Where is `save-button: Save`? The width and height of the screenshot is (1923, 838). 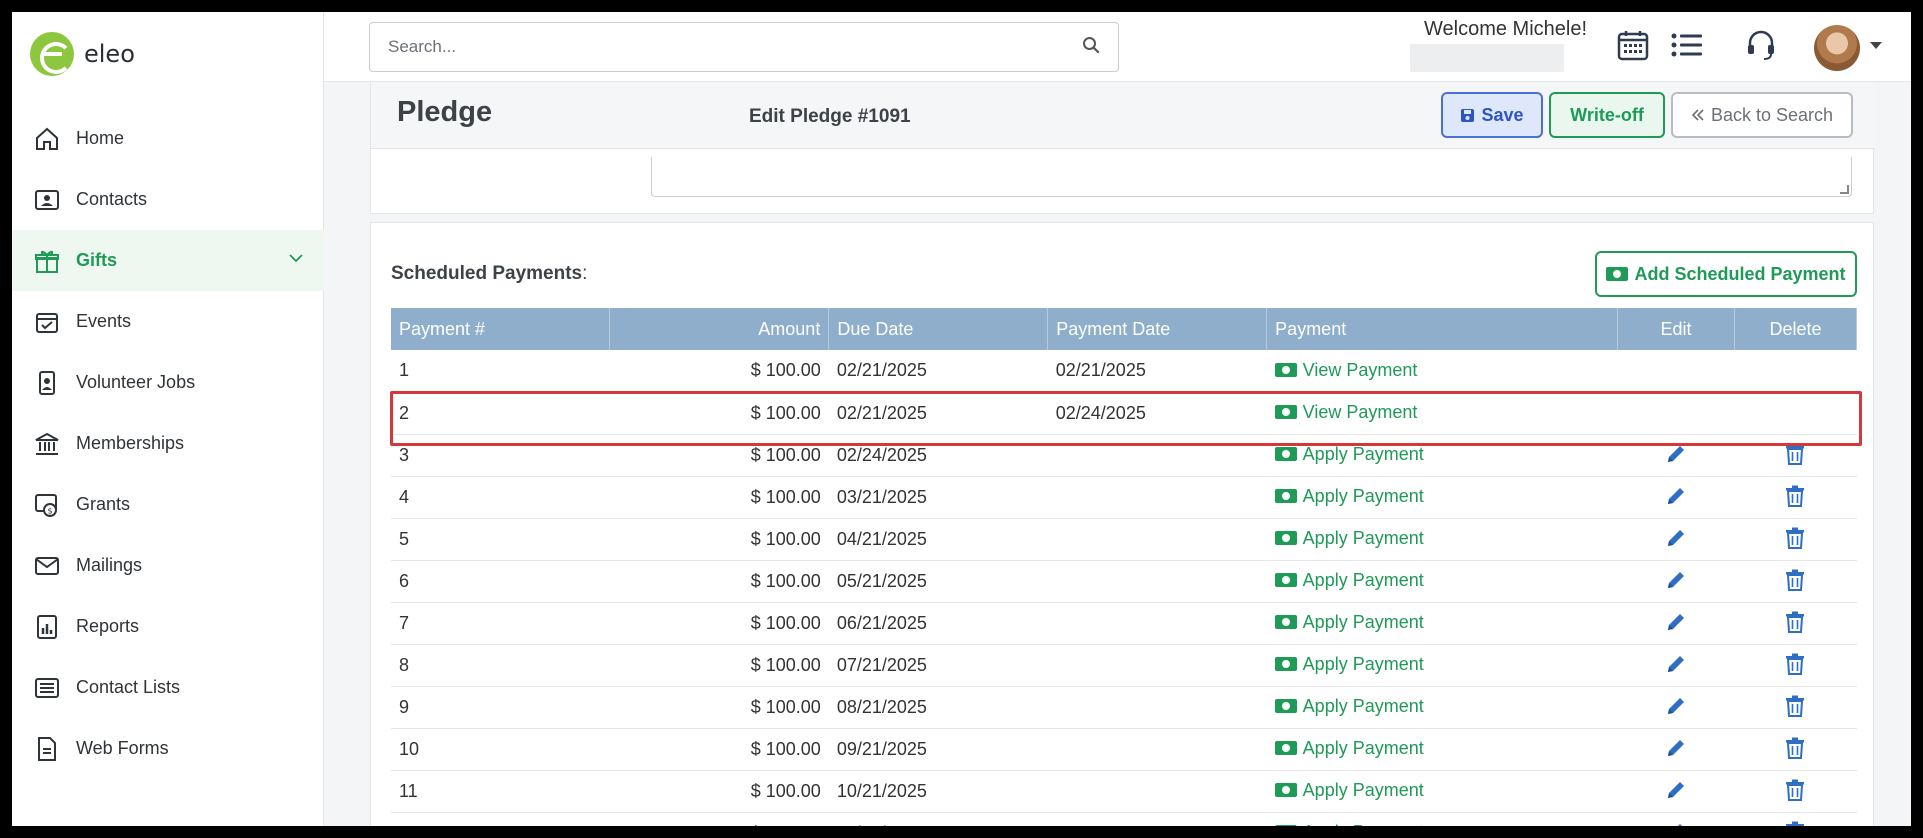
save-button: Save is located at coordinates (1492, 115).